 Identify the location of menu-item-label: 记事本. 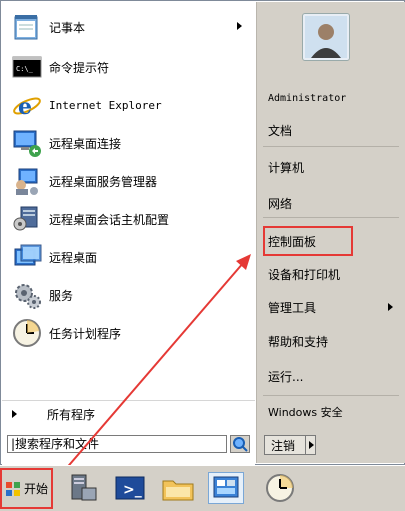
(67, 27).